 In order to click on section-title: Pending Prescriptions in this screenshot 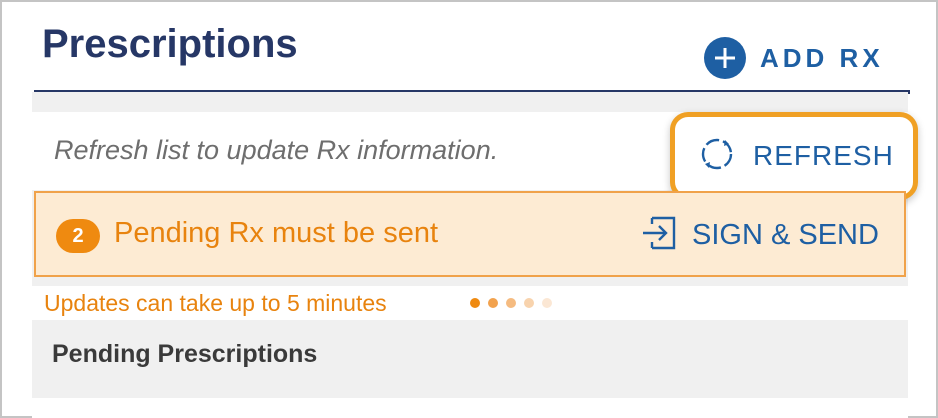, I will do `click(185, 354)`.